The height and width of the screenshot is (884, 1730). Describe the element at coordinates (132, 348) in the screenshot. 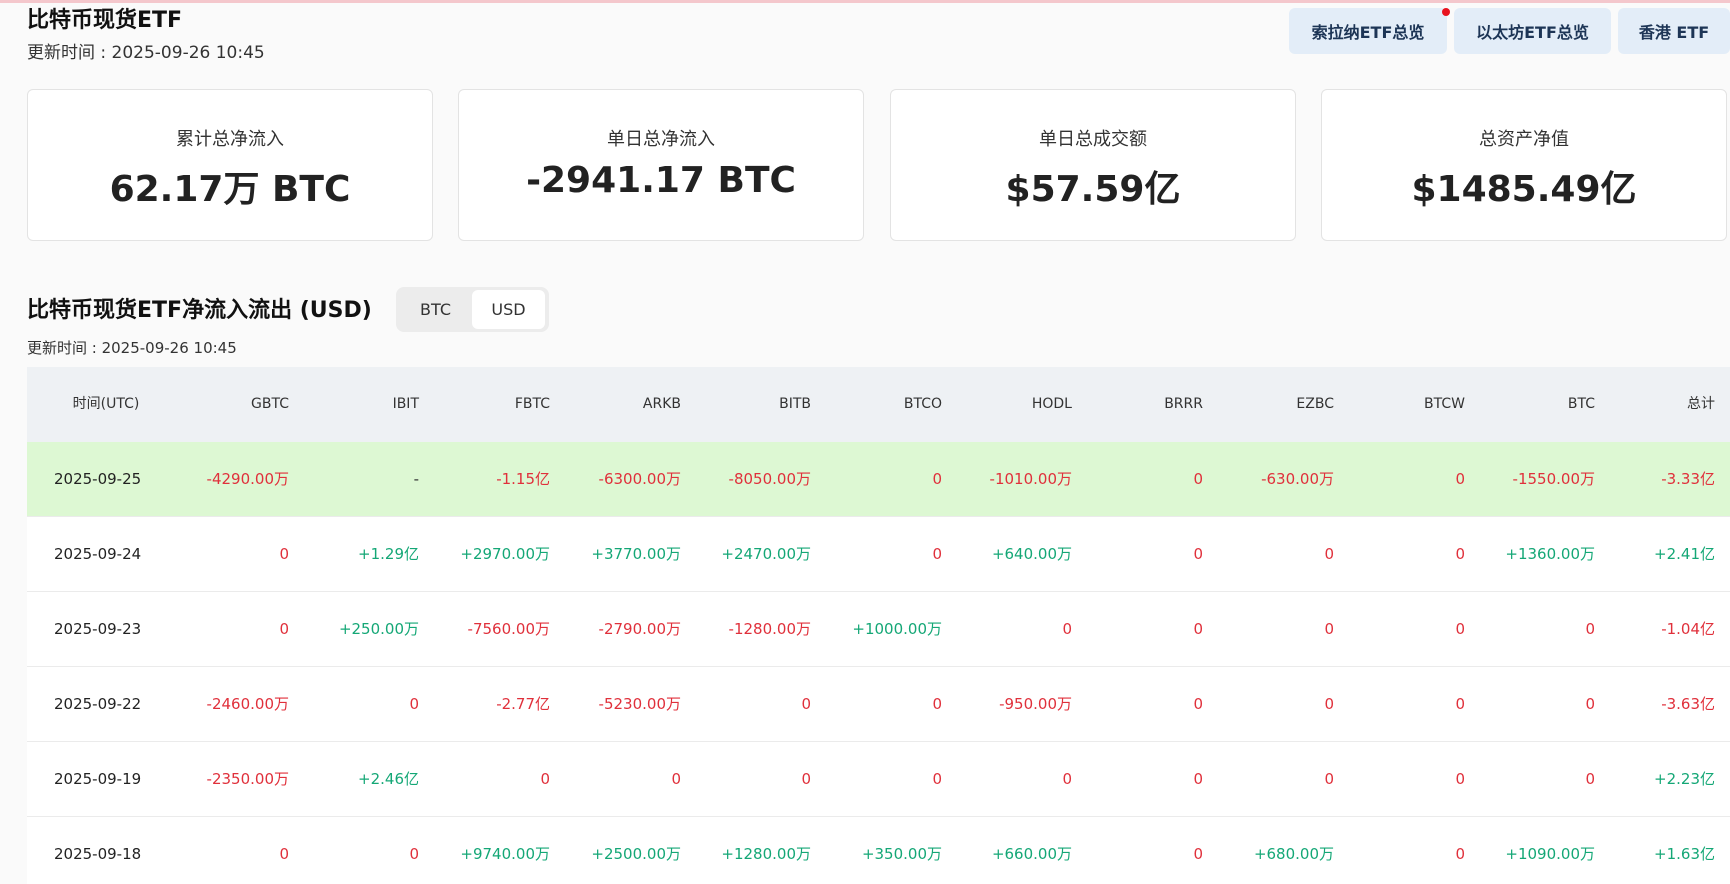

I see `table-update-time: 更新时间 : 2025-09-26 10:45` at that location.